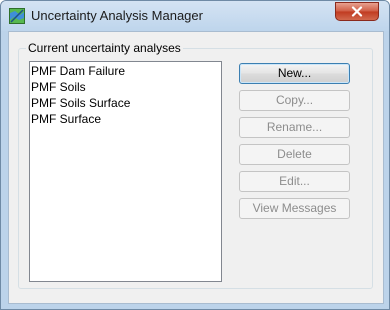 This screenshot has height=310, width=390. I want to click on close-button, so click(357, 11).